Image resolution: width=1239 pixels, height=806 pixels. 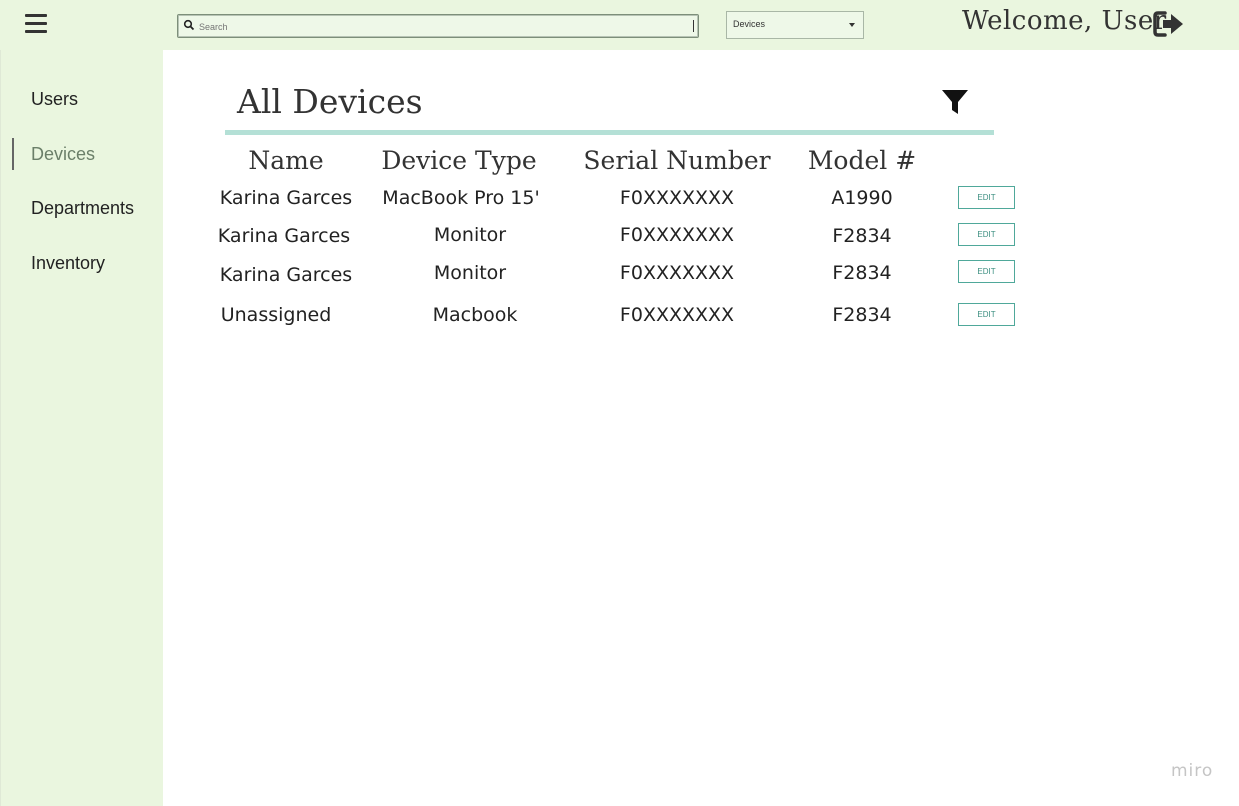 I want to click on sidebar-item-departments: Departments, so click(x=82, y=208).